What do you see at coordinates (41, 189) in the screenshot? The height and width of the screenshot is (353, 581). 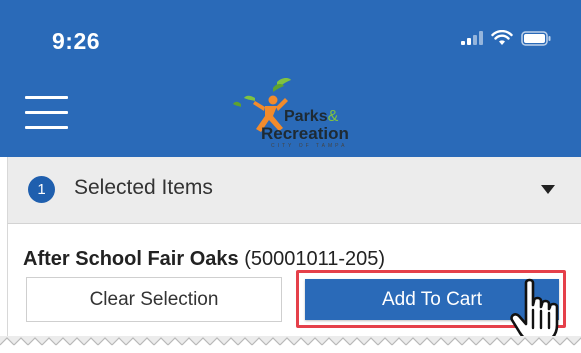 I see `selected-count-badge: 1` at bounding box center [41, 189].